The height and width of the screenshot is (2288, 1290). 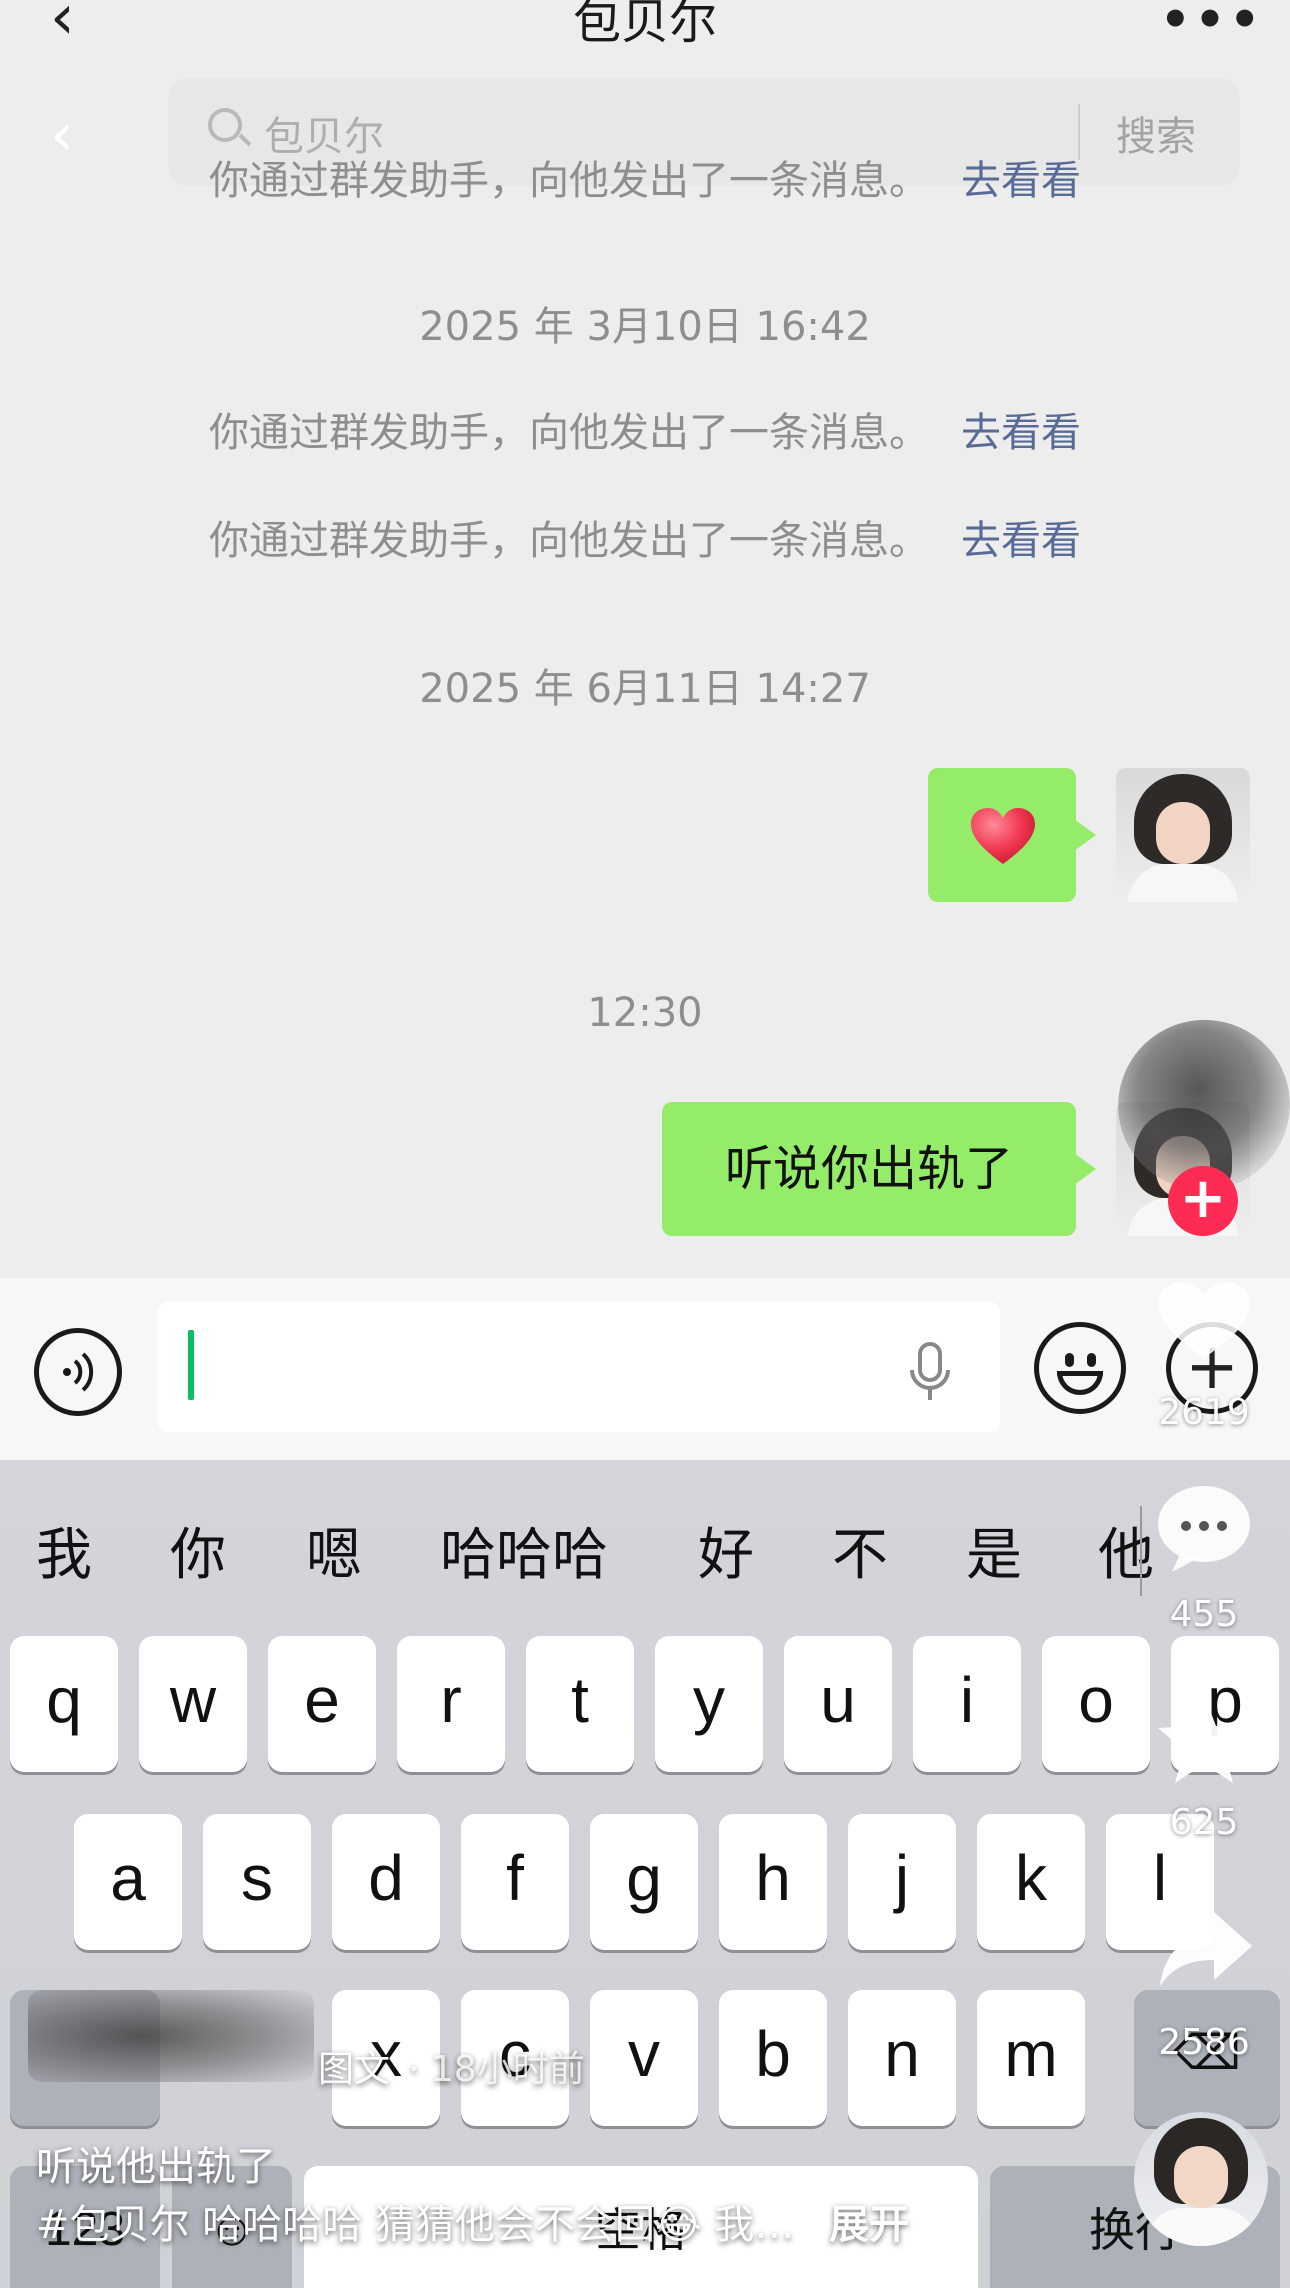 I want to click on key-g: g, so click(x=644, y=1882).